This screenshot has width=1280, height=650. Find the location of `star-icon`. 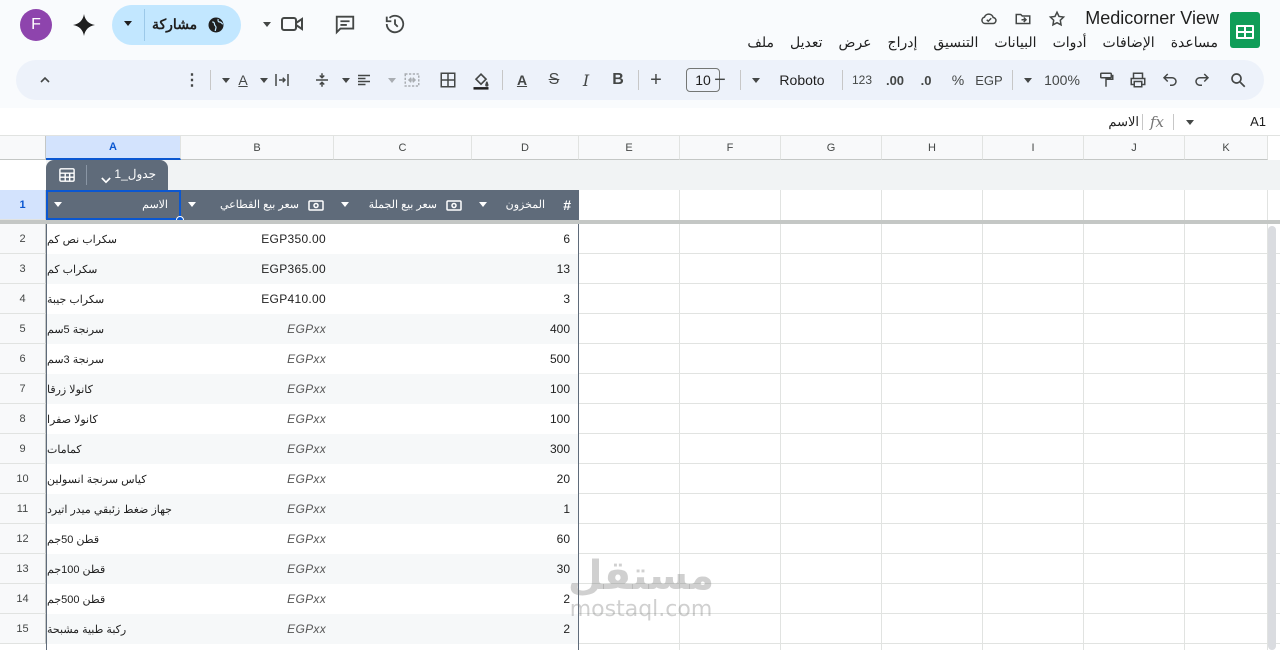

star-icon is located at coordinates (1058, 20).